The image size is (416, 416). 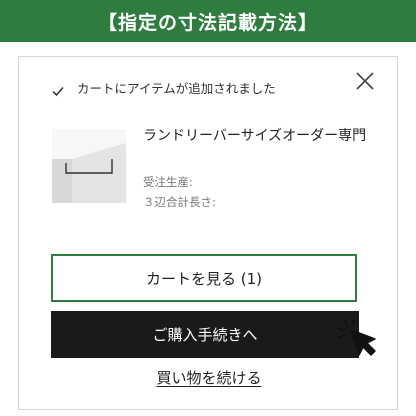 I want to click on continue-shopping-link: 買い物を続ける, so click(x=208, y=378).